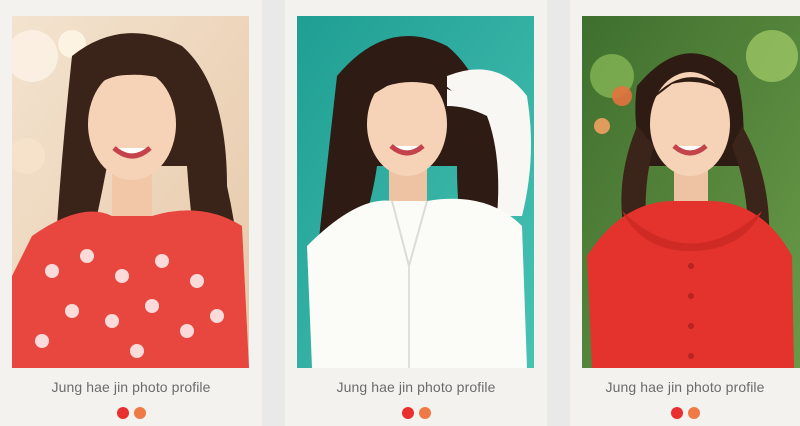  What do you see at coordinates (685, 387) in the screenshot?
I see `profile-caption-3: Jung hae jin photo profile` at bounding box center [685, 387].